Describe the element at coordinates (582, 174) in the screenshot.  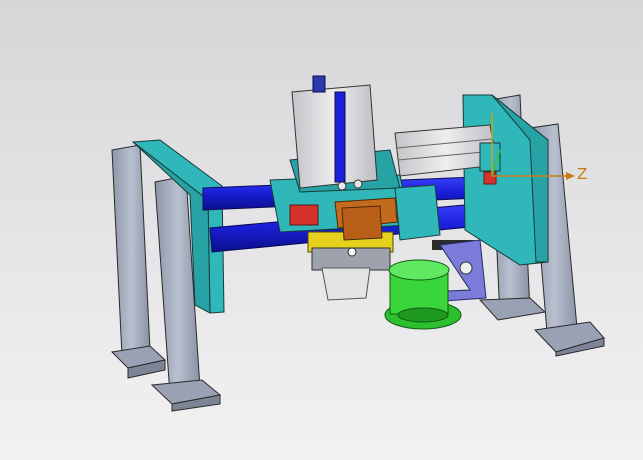
I see `z-axis-label: Z` at that location.